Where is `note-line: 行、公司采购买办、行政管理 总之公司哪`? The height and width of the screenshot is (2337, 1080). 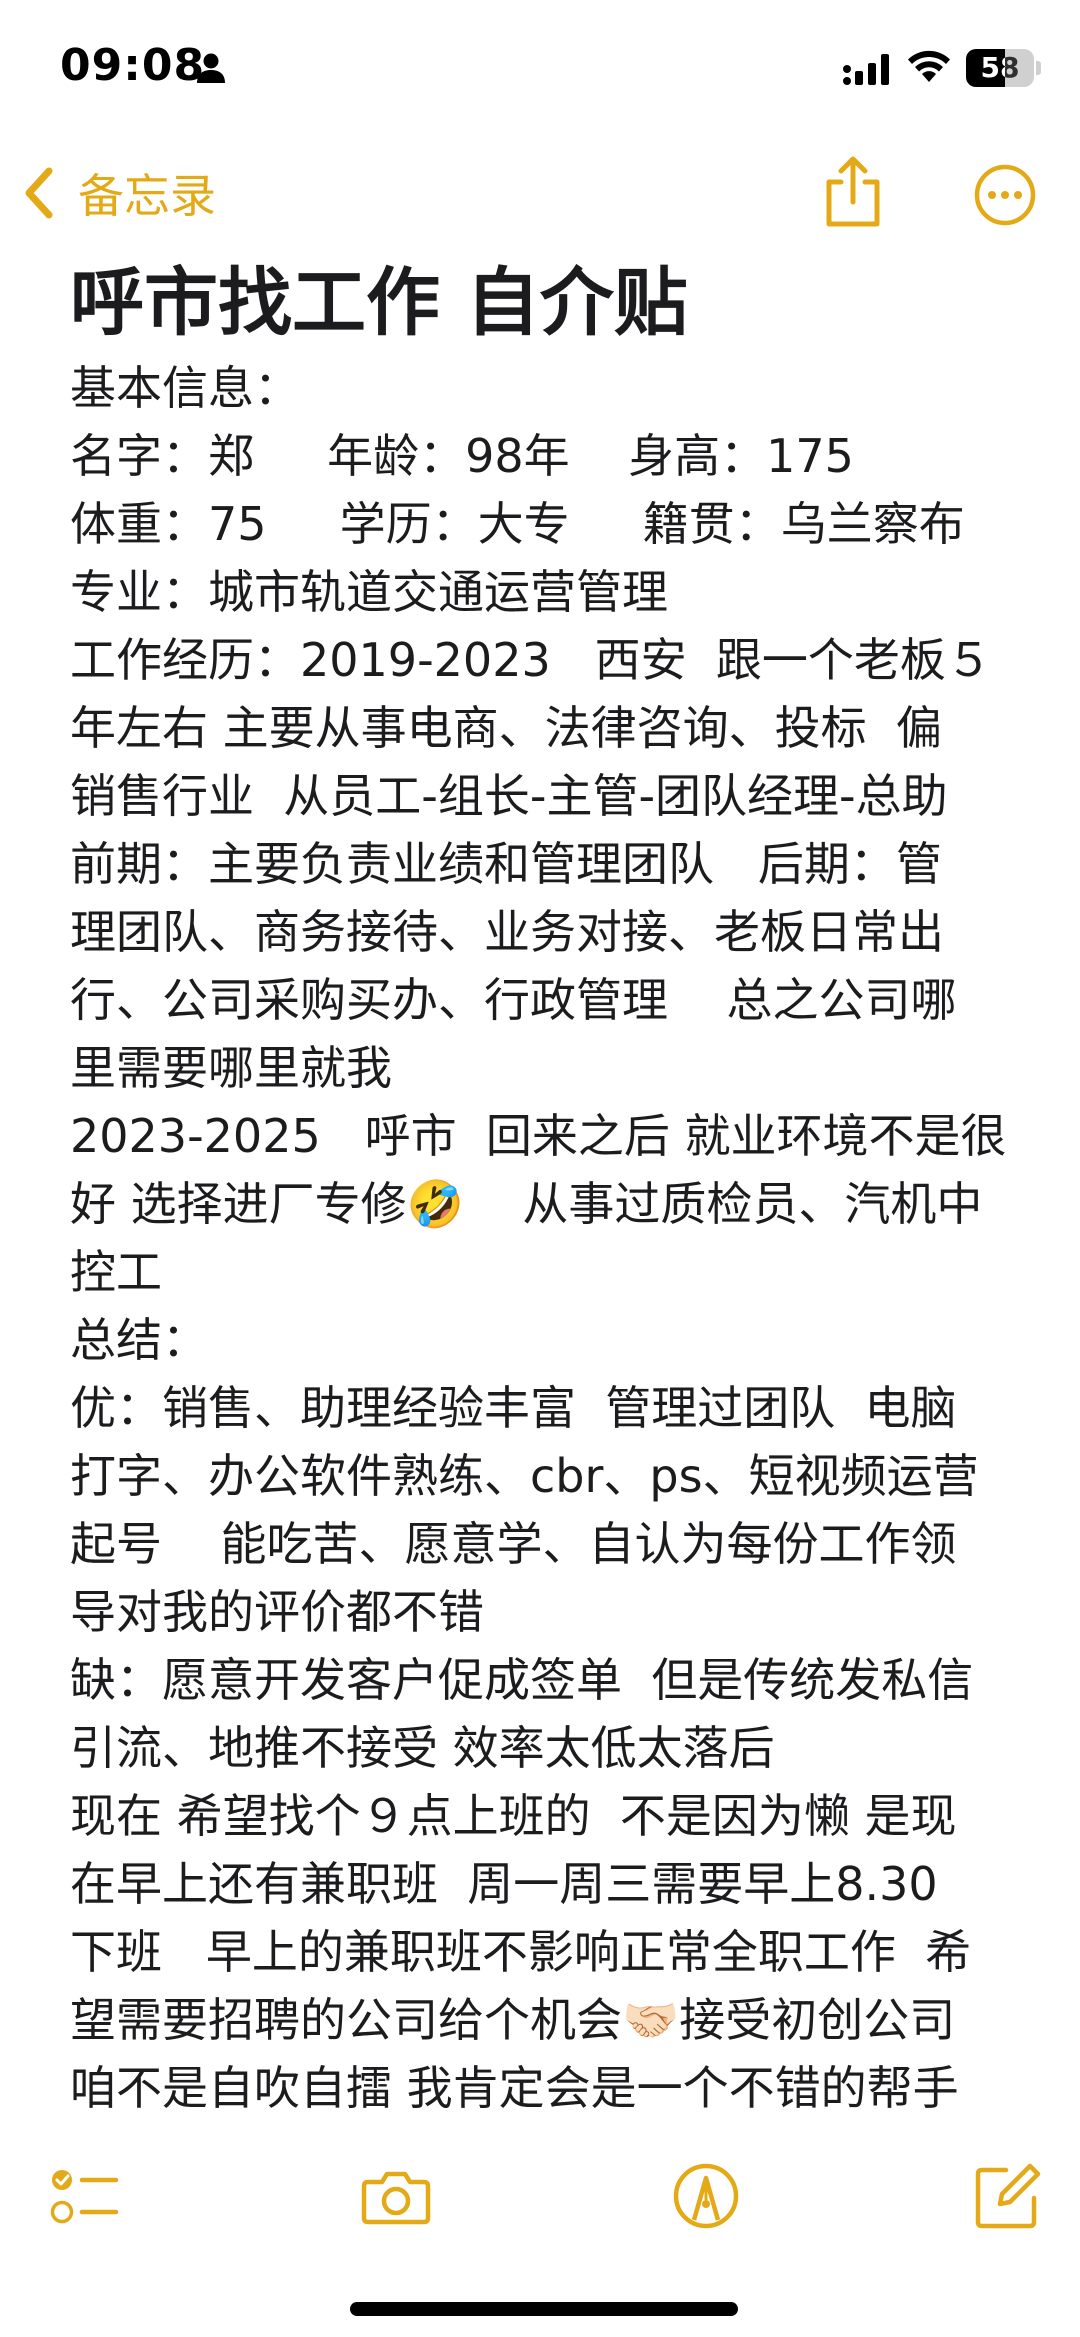
note-line: 行、公司采购买办、行政管理 总之公司哪 is located at coordinates (513, 1000).